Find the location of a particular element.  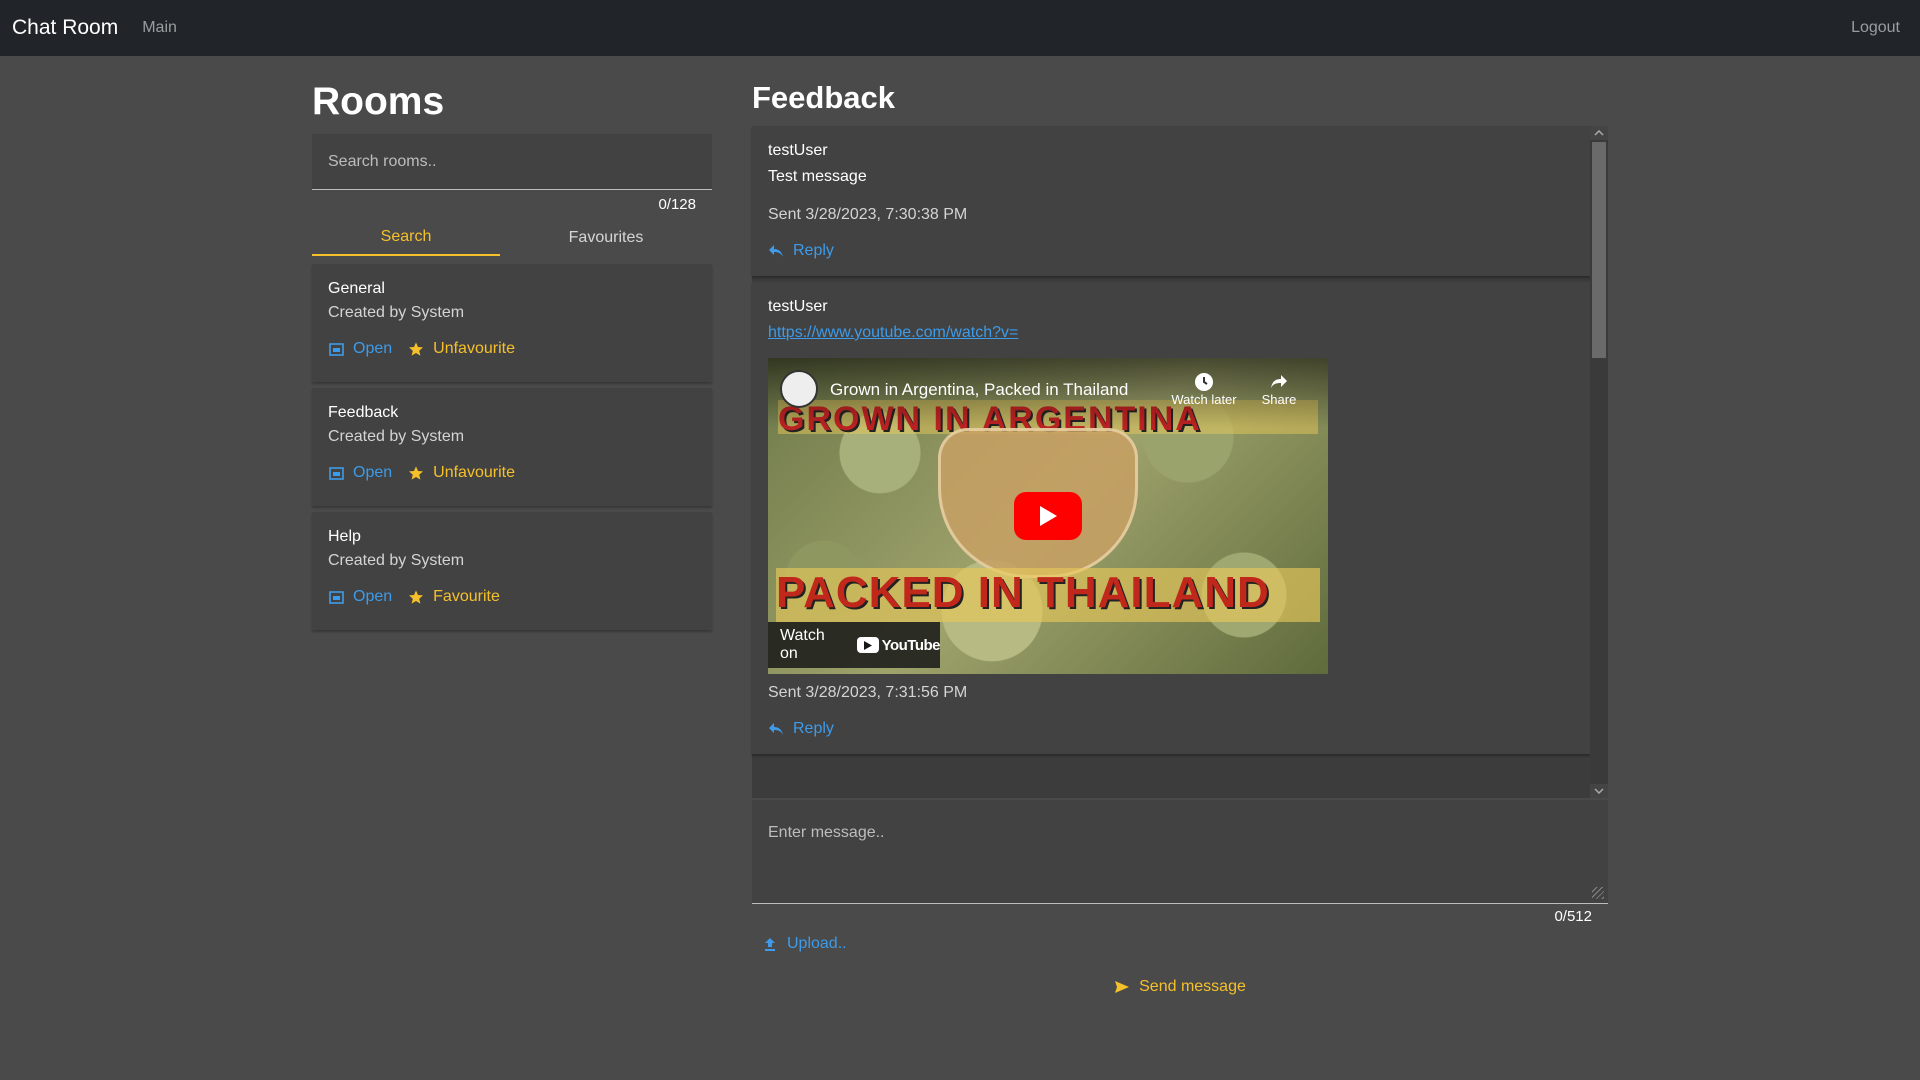

watch-on-youtube-button: Watch on YouTube is located at coordinates (854, 645).